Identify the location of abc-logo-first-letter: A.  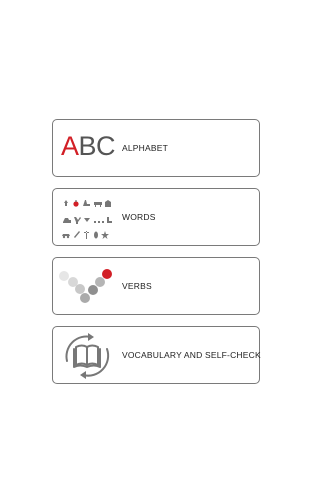
(70, 146).